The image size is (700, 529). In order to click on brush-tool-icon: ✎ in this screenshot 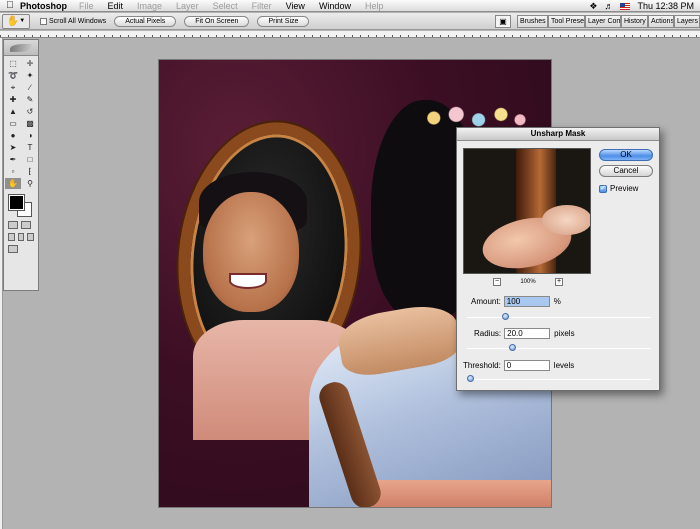, I will do `click(30, 99)`.